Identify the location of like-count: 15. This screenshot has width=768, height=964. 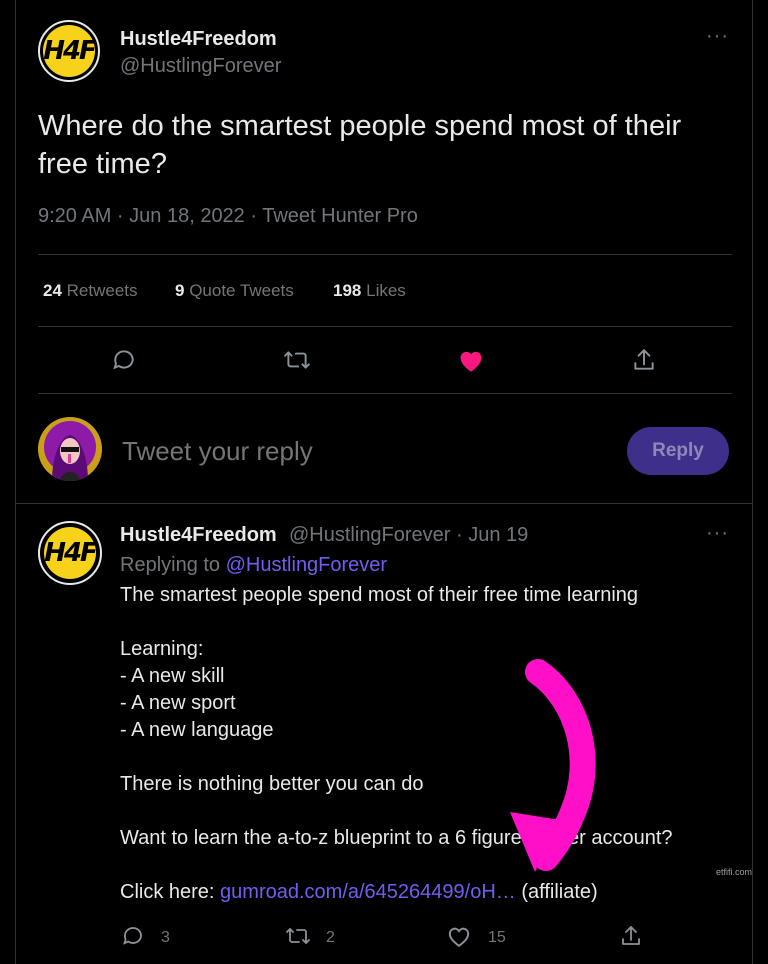
(497, 937).